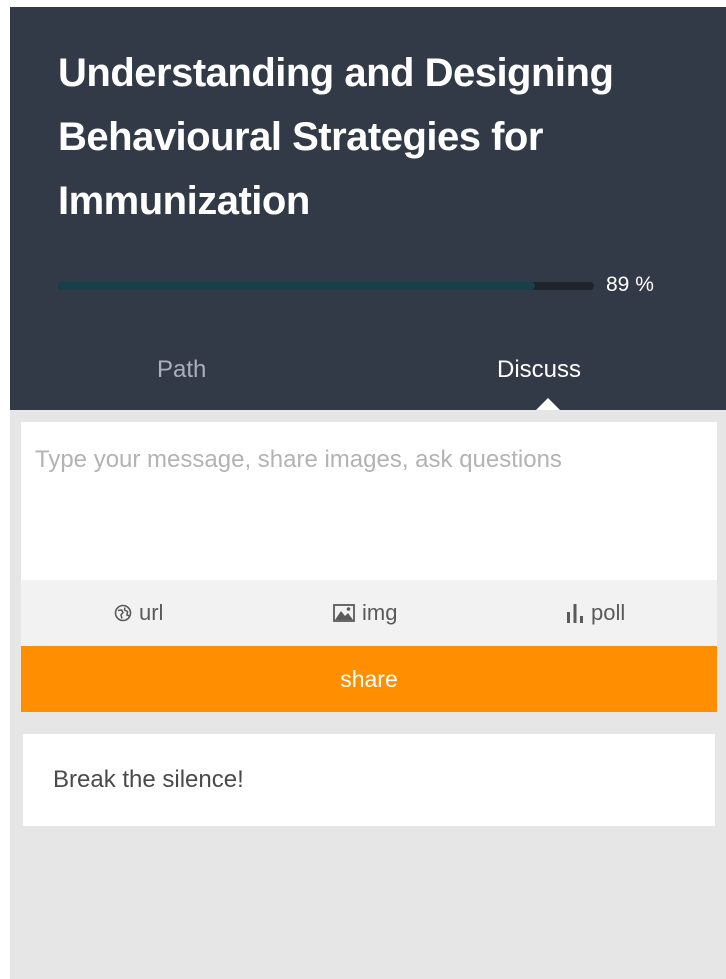  What do you see at coordinates (539, 370) in the screenshot?
I see `tab-discuss: Discuss` at bounding box center [539, 370].